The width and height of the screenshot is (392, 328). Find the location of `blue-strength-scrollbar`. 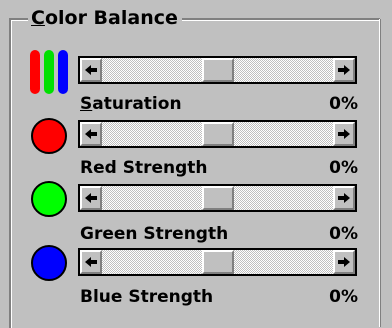

blue-strength-scrollbar is located at coordinates (217, 262).